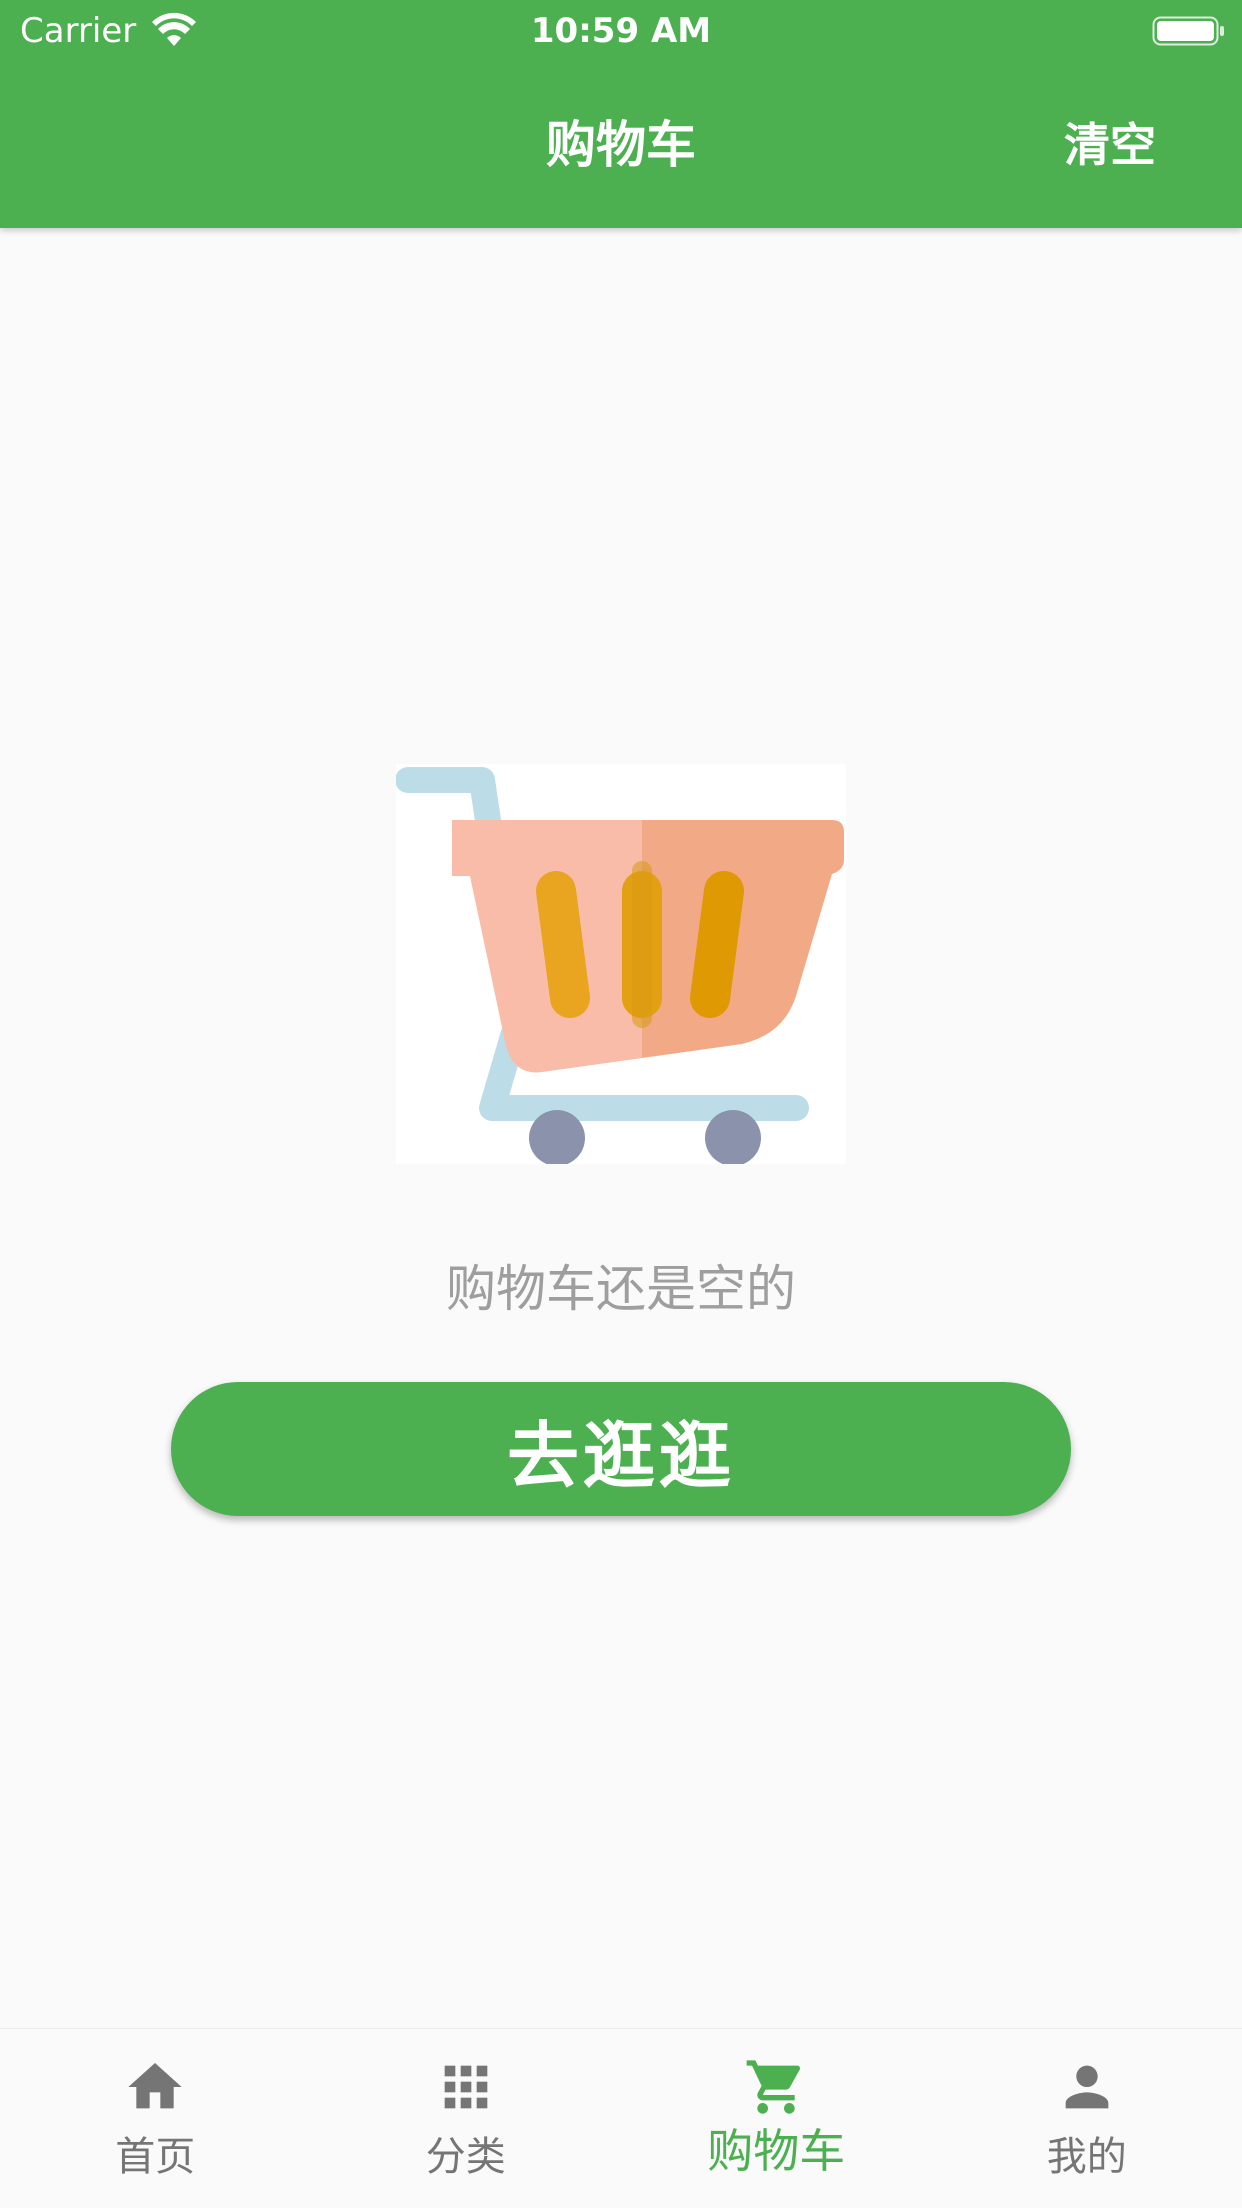 This screenshot has width=1242, height=2208. What do you see at coordinates (776, 2151) in the screenshot?
I see `nav-label-cart: 购物车` at bounding box center [776, 2151].